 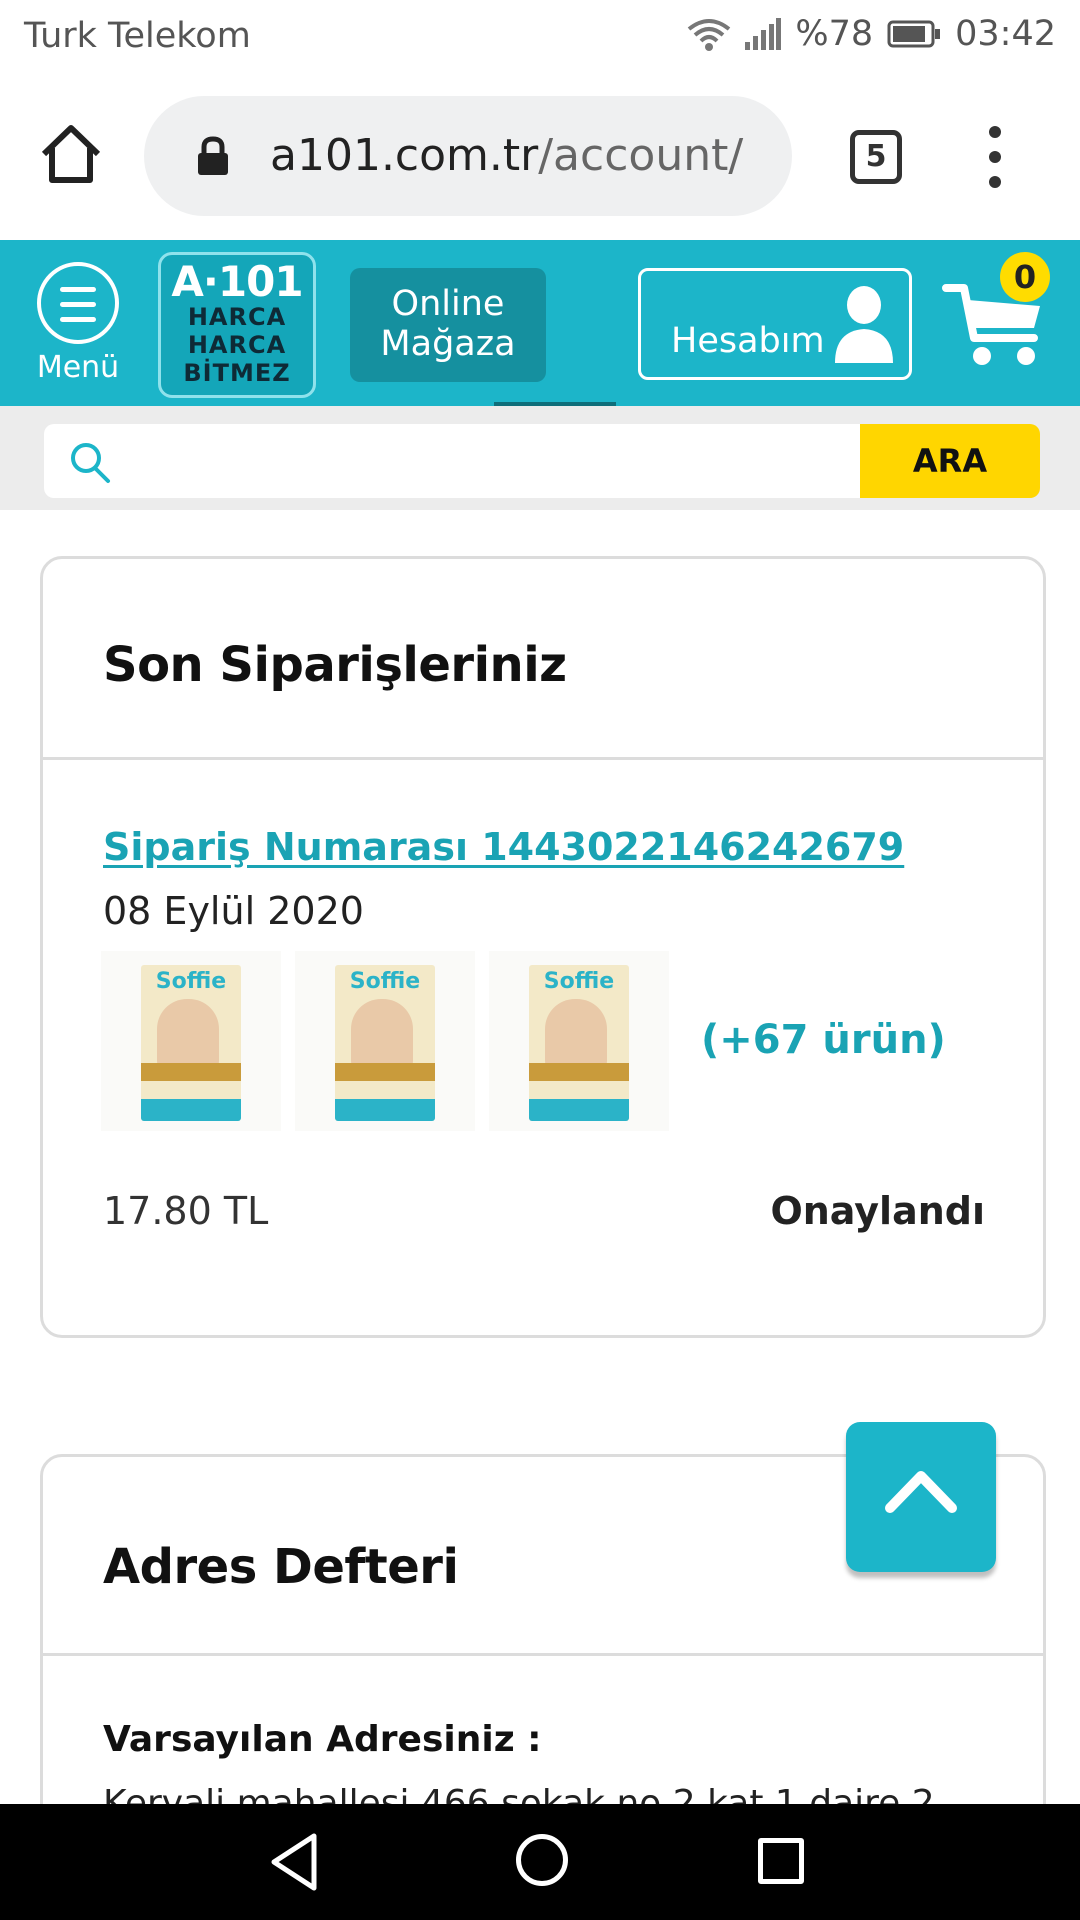 I want to click on search-input, so click(x=452, y=461).